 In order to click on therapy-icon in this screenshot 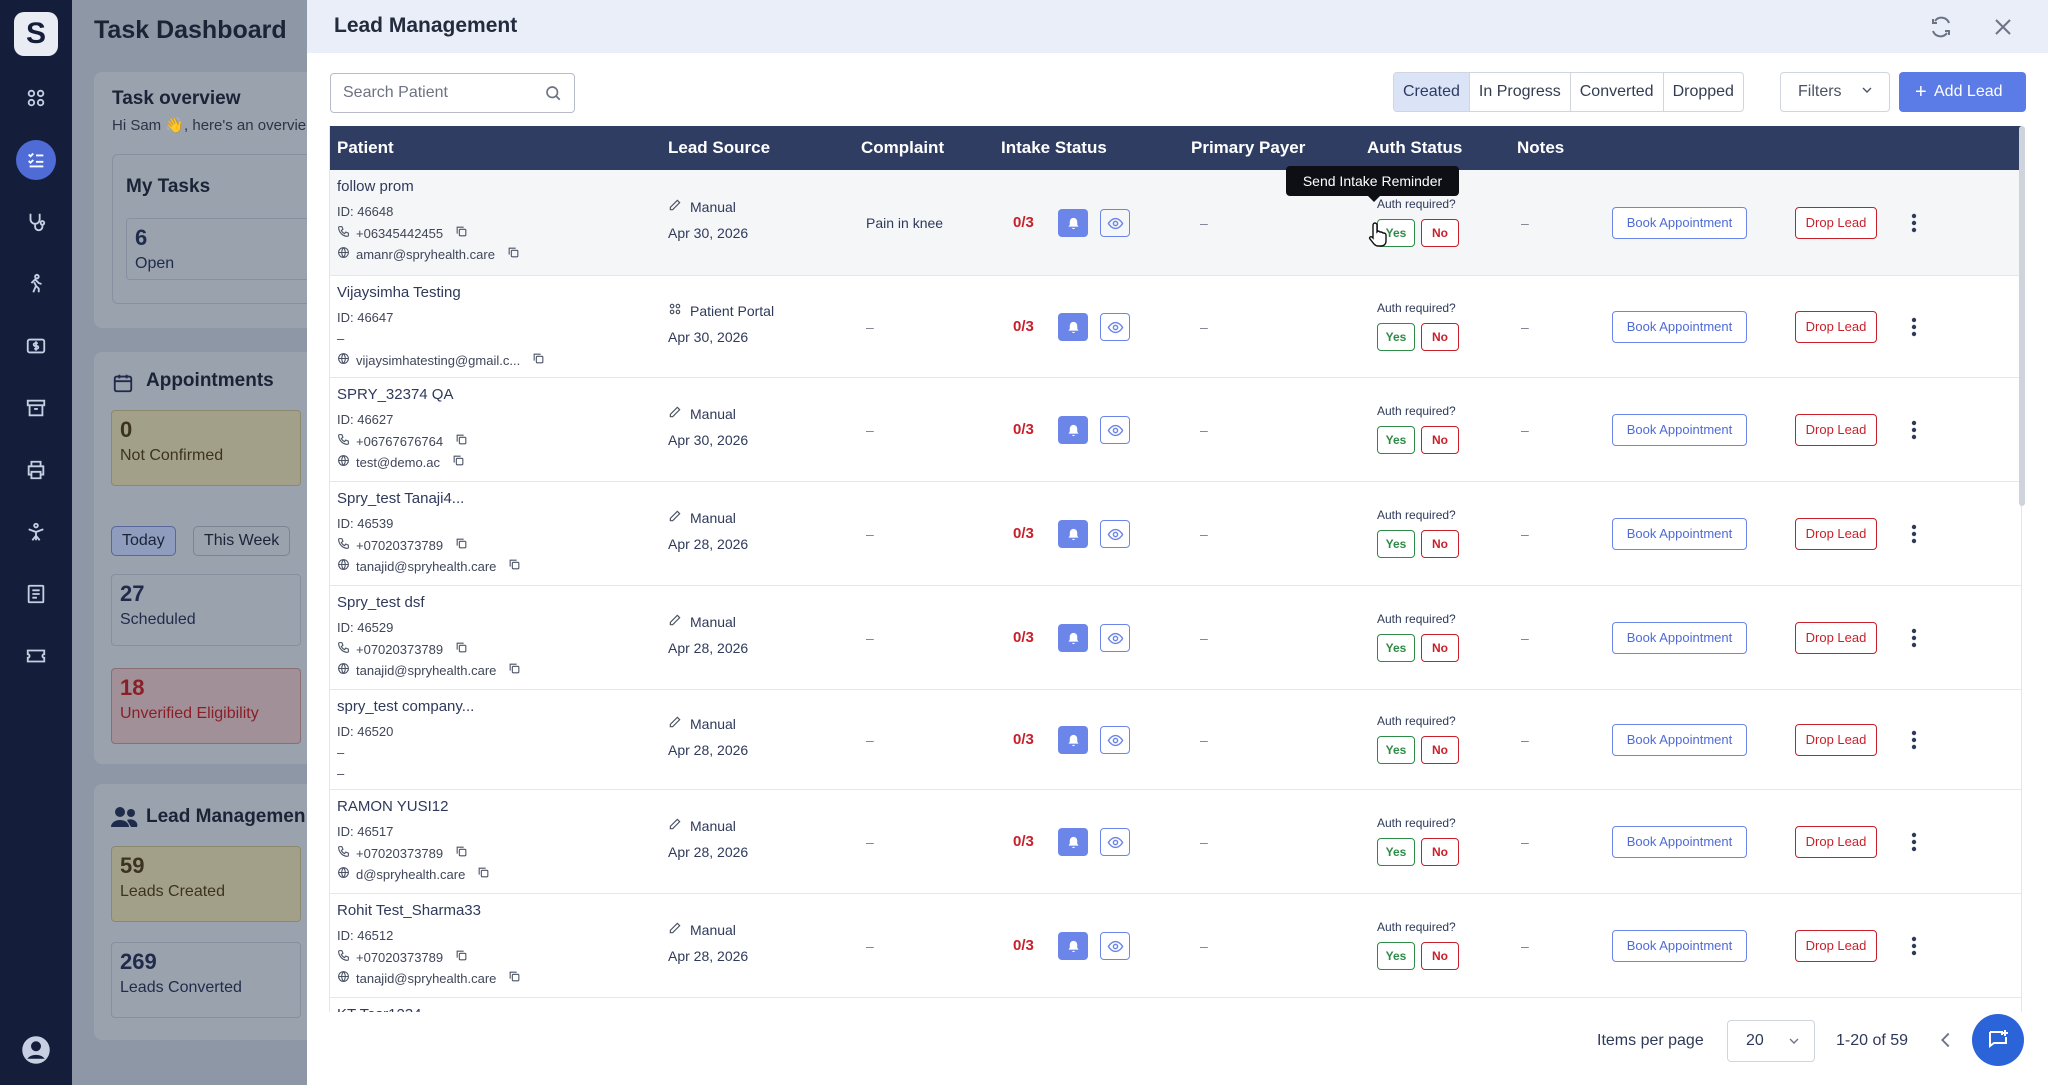, I will do `click(36, 532)`.